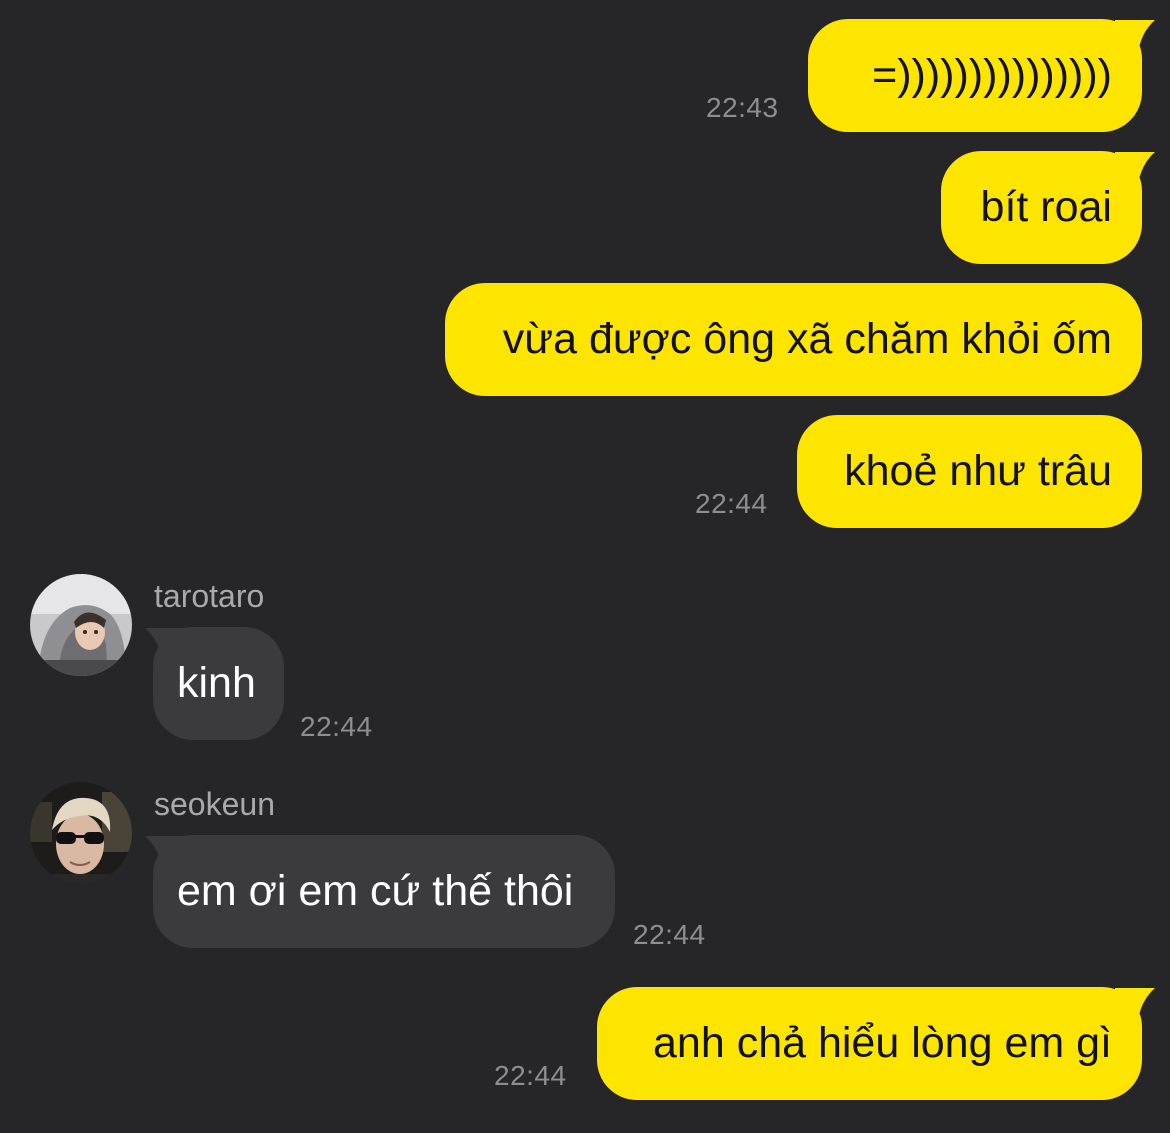 The height and width of the screenshot is (1133, 1170). I want to click on message-bubble: khoẻ như trâu, so click(969, 471).